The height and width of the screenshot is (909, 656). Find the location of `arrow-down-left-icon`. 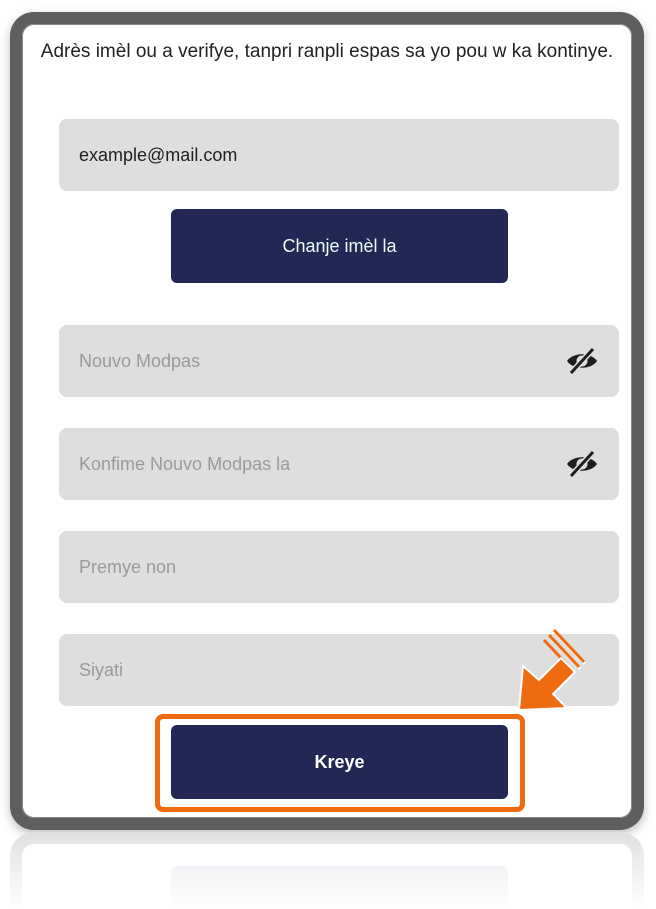

arrow-down-left-icon is located at coordinates (552, 670).